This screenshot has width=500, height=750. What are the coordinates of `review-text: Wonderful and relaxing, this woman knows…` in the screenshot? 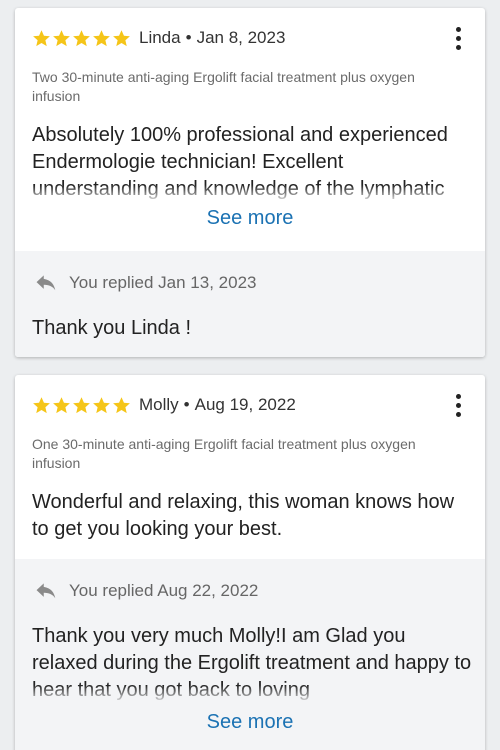 It's located at (243, 515).